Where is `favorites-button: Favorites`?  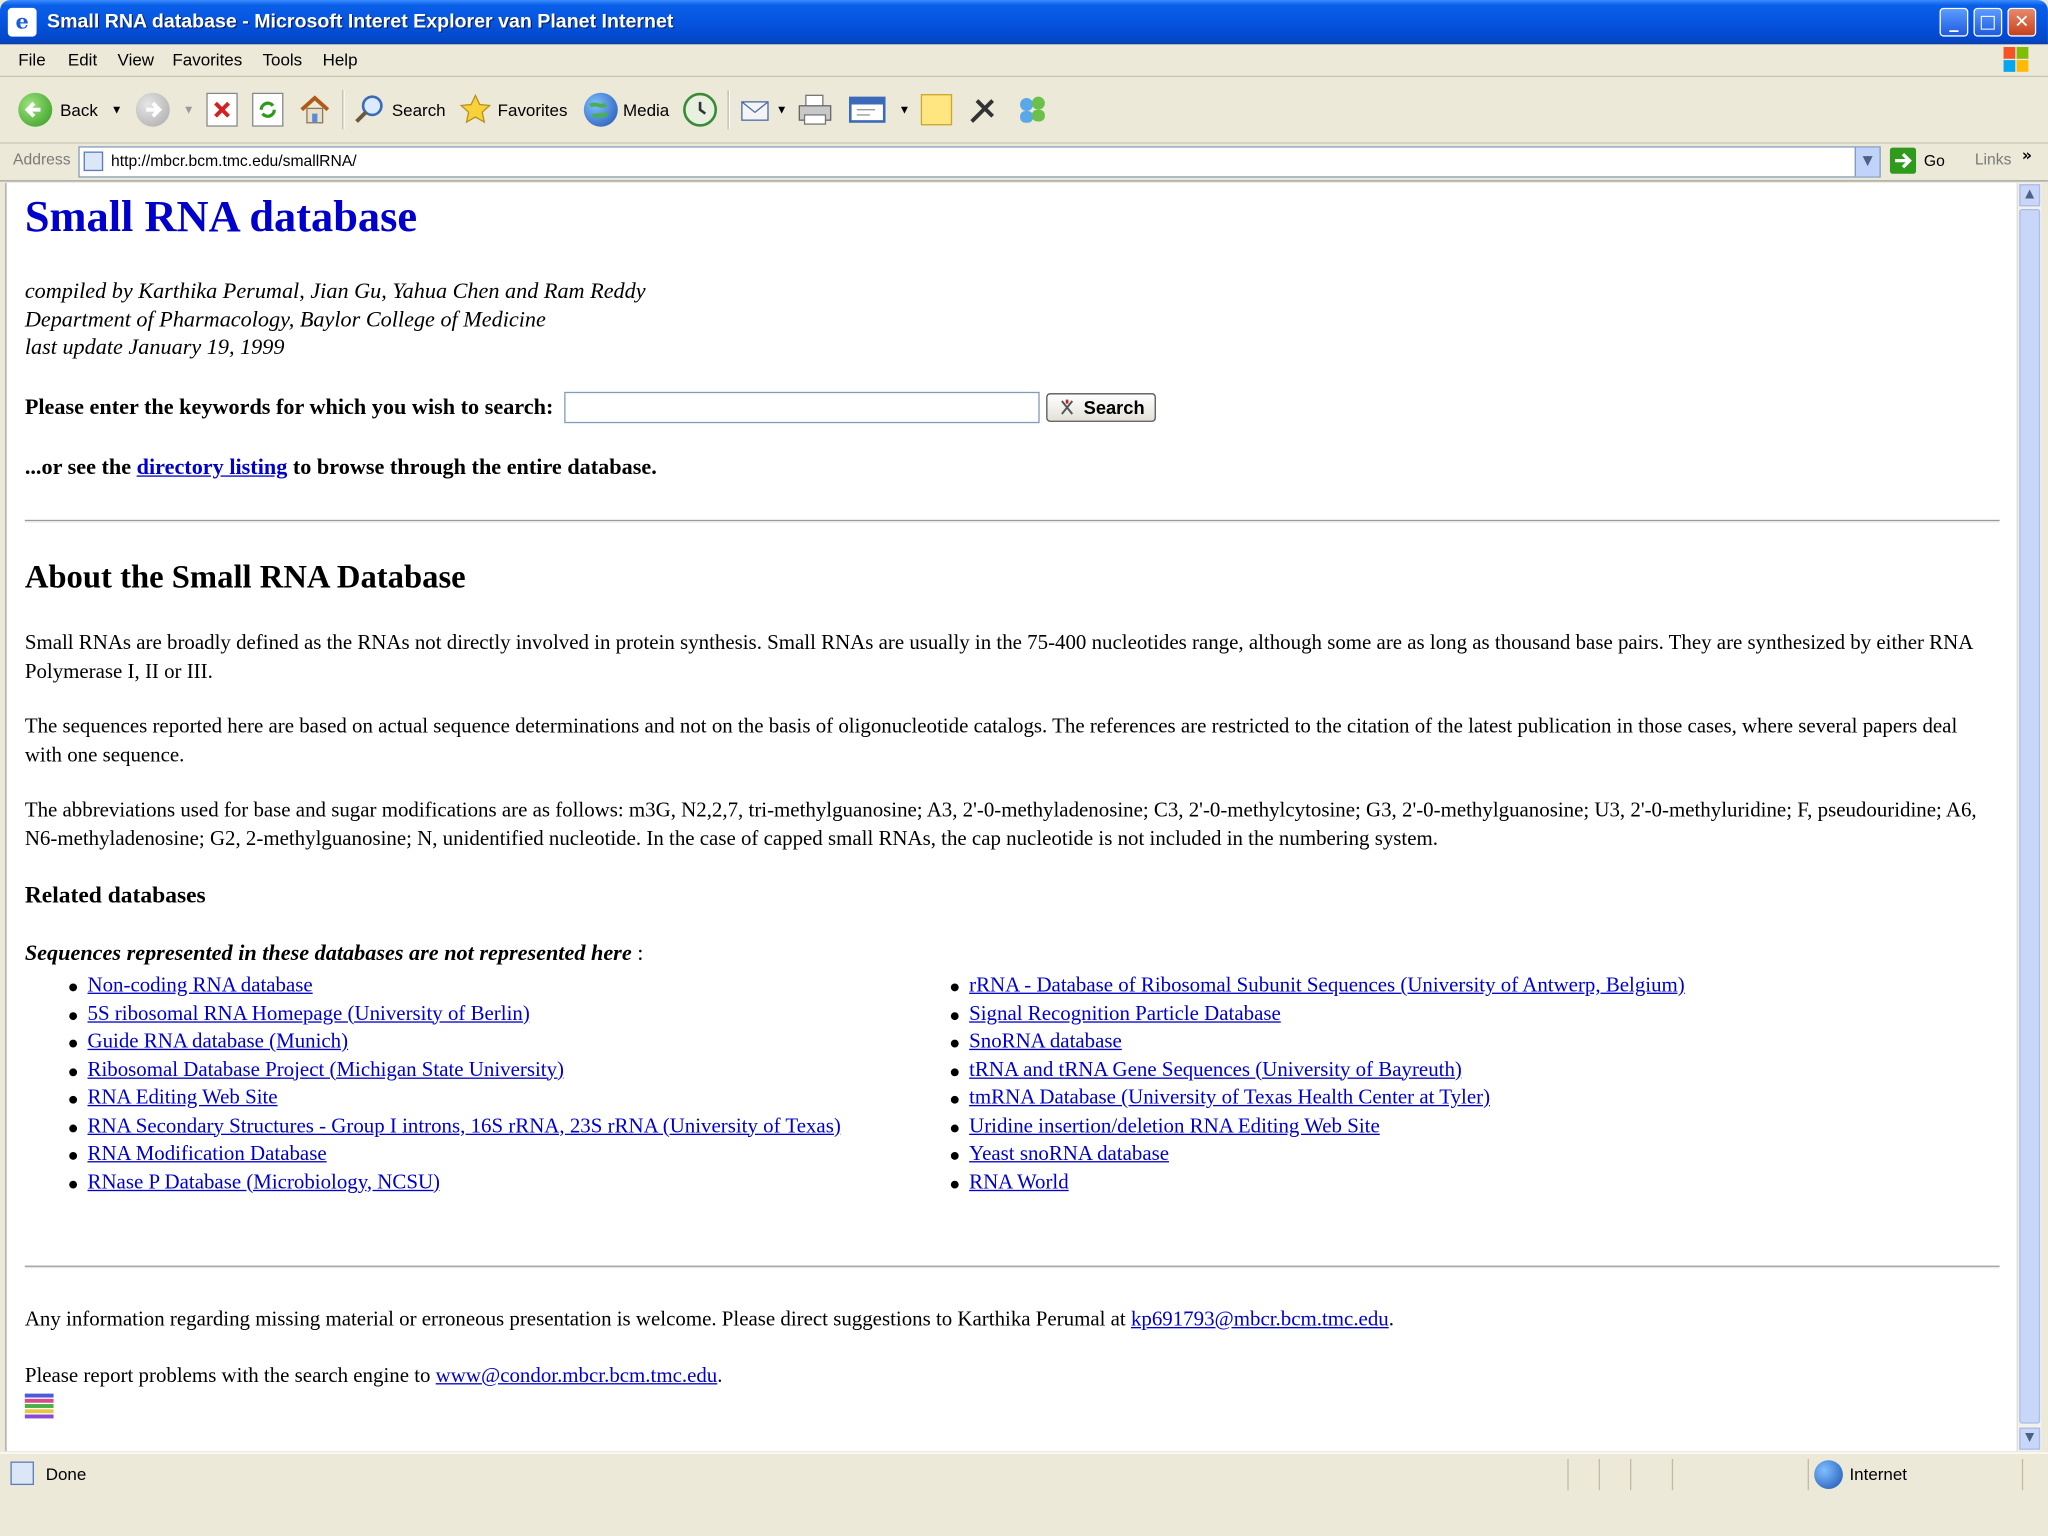 favorites-button: Favorites is located at coordinates (512, 109).